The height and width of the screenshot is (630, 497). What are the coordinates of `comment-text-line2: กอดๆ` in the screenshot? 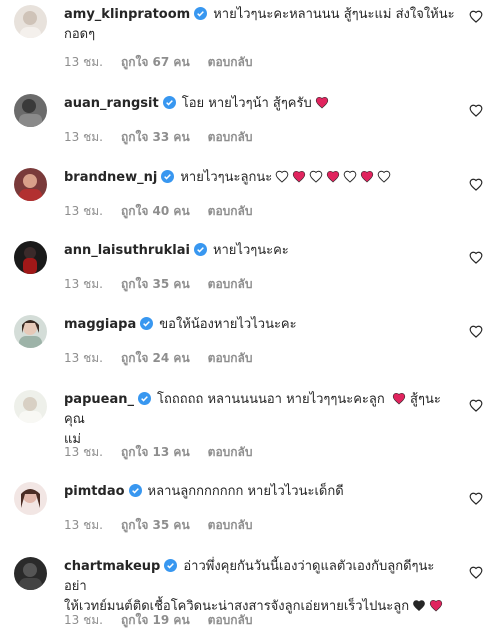 It's located at (80, 34).